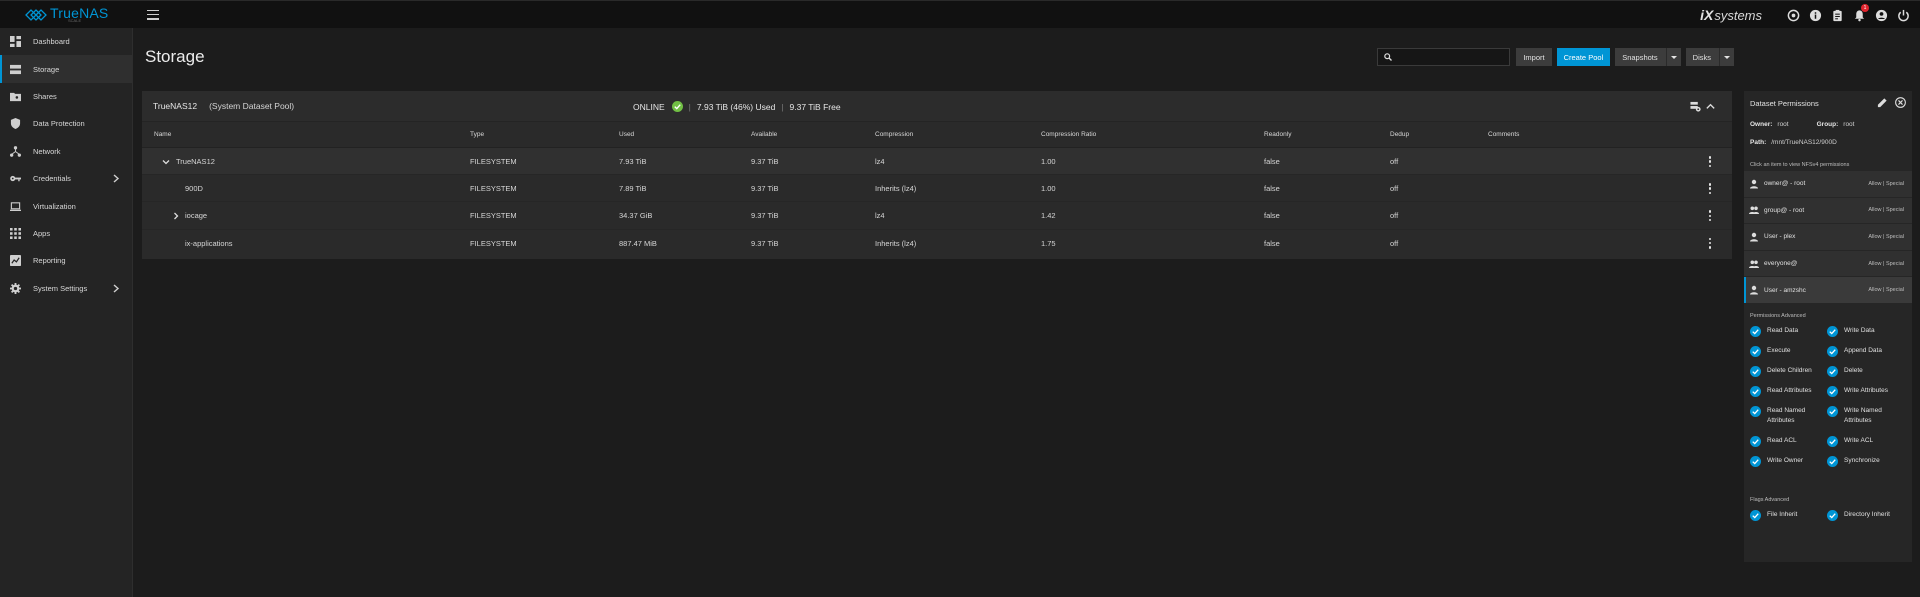 This screenshot has height=597, width=1920. I want to click on search-icon, so click(1388, 57).